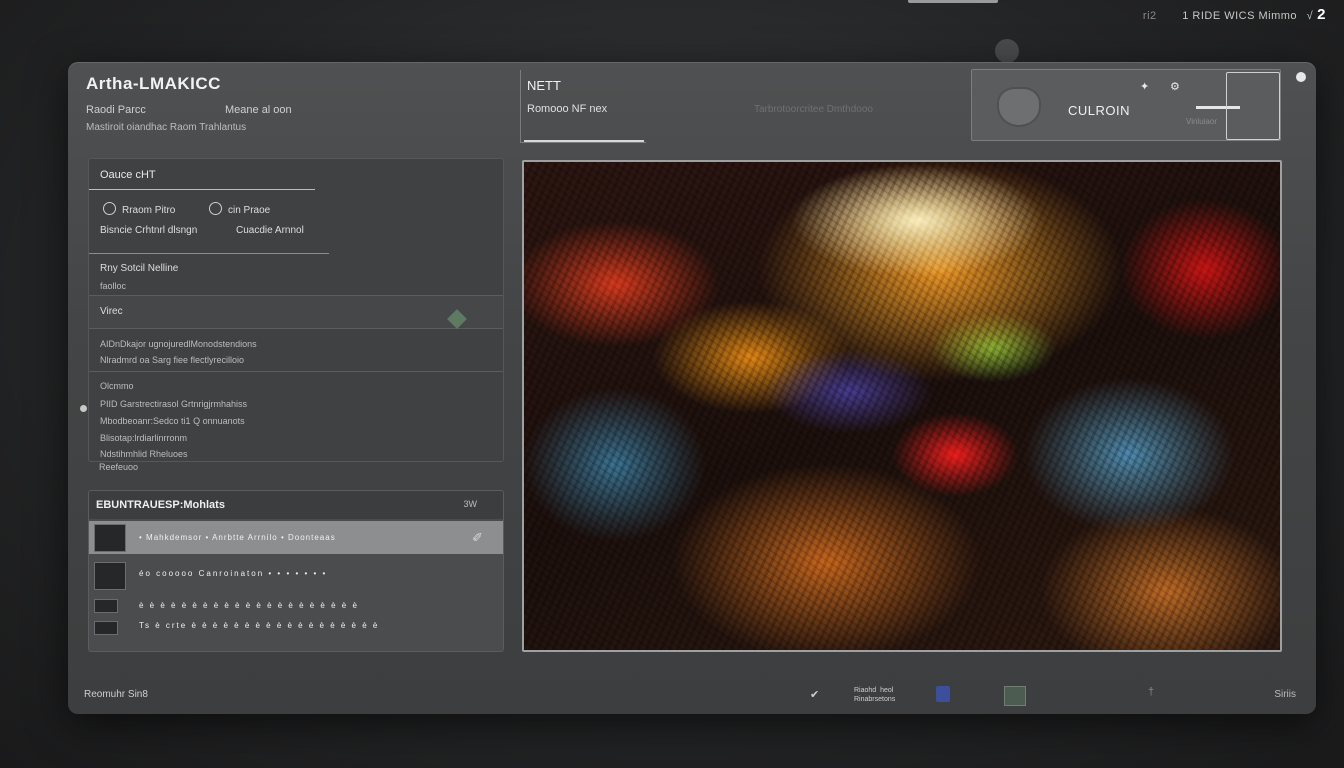 This screenshot has width=1344, height=768. Describe the element at coordinates (470, 504) in the screenshot. I see `table-count: 3W` at that location.